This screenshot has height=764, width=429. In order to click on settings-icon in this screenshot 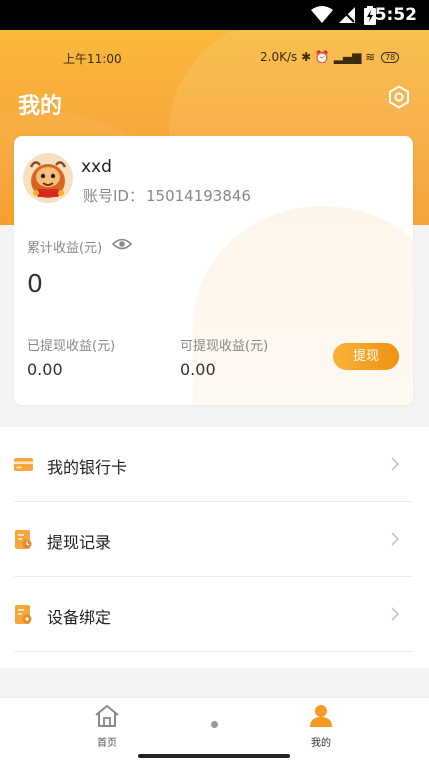, I will do `click(399, 97)`.